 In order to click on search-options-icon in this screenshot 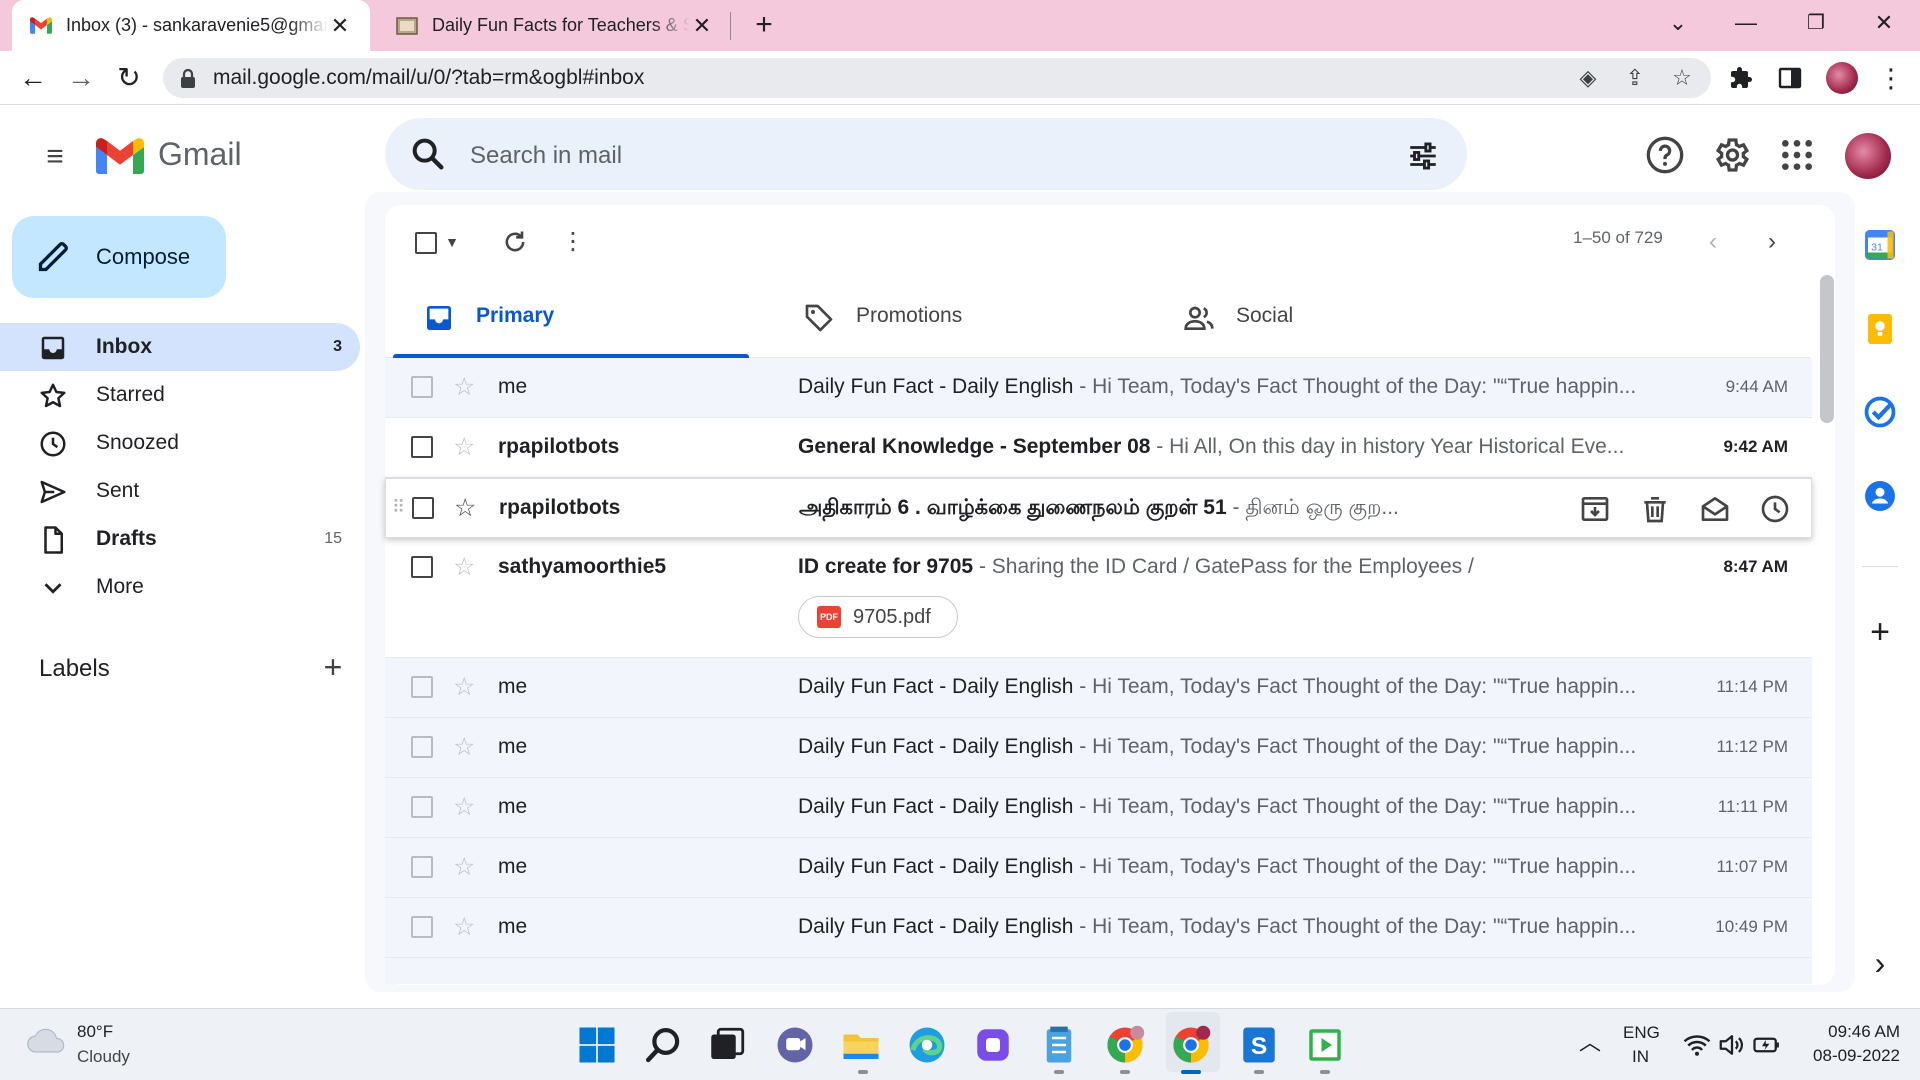, I will do `click(1423, 156)`.